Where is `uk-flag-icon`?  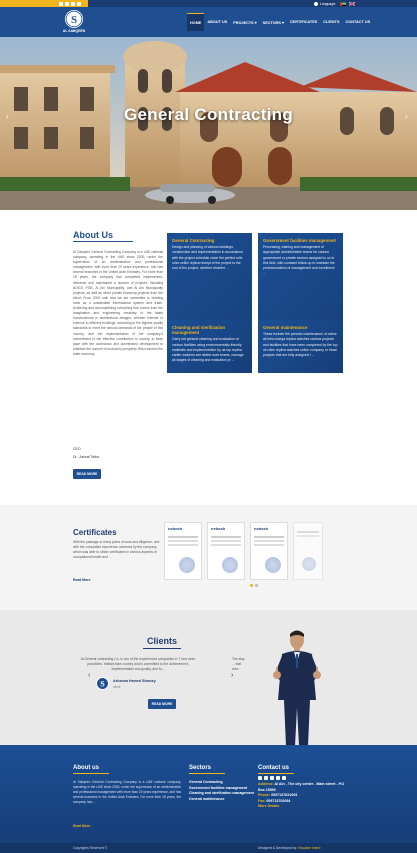
uk-flag-icon is located at coordinates (352, 3).